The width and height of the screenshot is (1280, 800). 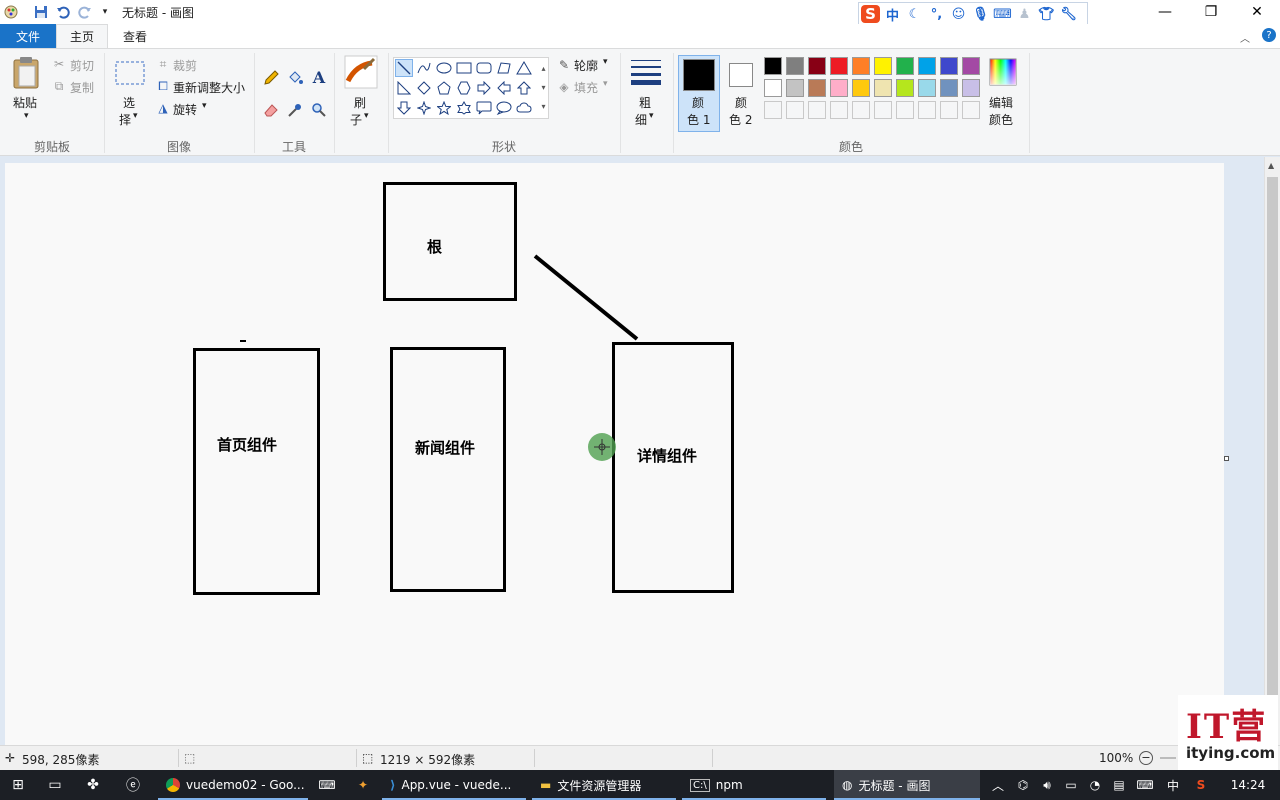 What do you see at coordinates (404, 108) in the screenshot?
I see `down-arrow-shape-icon` at bounding box center [404, 108].